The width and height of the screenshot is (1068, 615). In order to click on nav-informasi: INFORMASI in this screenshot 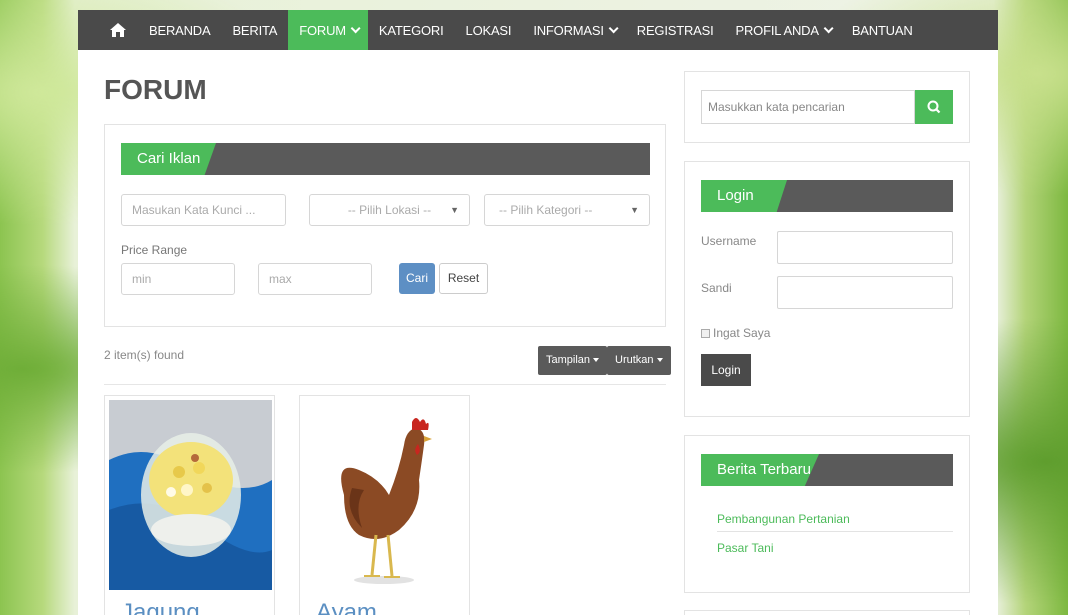, I will do `click(573, 30)`.